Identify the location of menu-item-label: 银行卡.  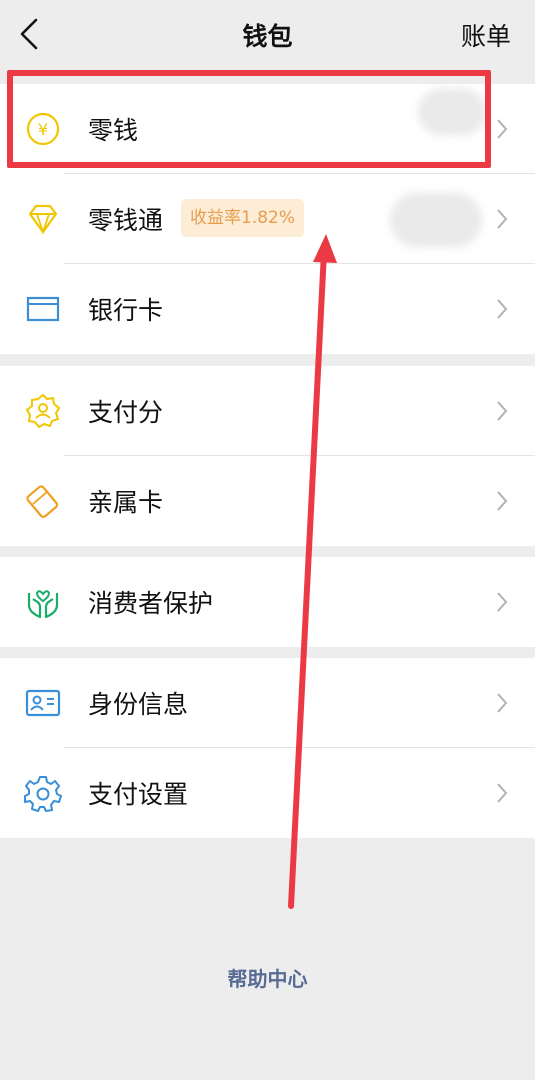
(126, 310).